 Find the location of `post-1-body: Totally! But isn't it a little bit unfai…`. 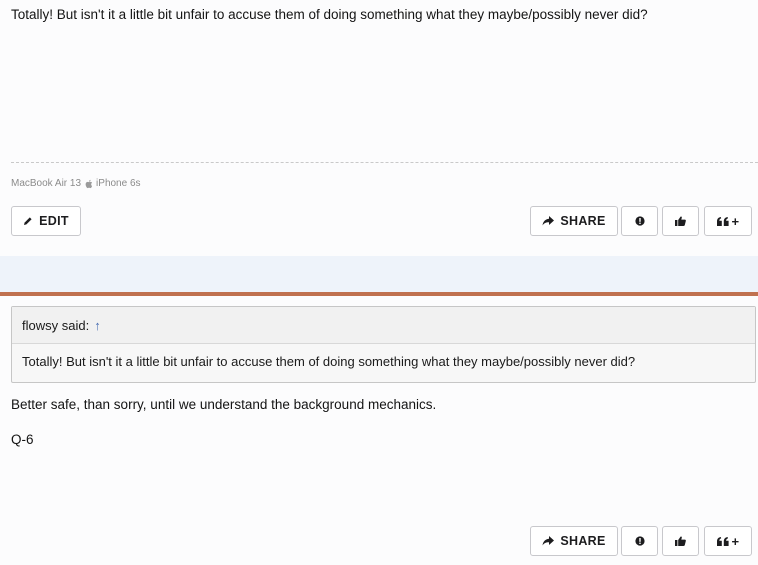

post-1-body: Totally! But isn't it a little bit unfai… is located at coordinates (329, 14).